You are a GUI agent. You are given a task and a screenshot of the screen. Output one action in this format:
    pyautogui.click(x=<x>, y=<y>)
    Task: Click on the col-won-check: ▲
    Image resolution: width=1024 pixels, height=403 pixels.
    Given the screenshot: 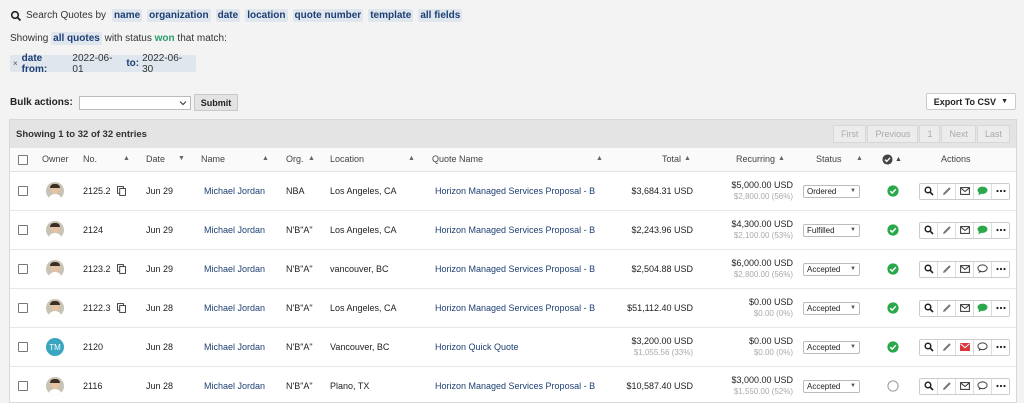 What is the action you would take?
    pyautogui.click(x=892, y=159)
    